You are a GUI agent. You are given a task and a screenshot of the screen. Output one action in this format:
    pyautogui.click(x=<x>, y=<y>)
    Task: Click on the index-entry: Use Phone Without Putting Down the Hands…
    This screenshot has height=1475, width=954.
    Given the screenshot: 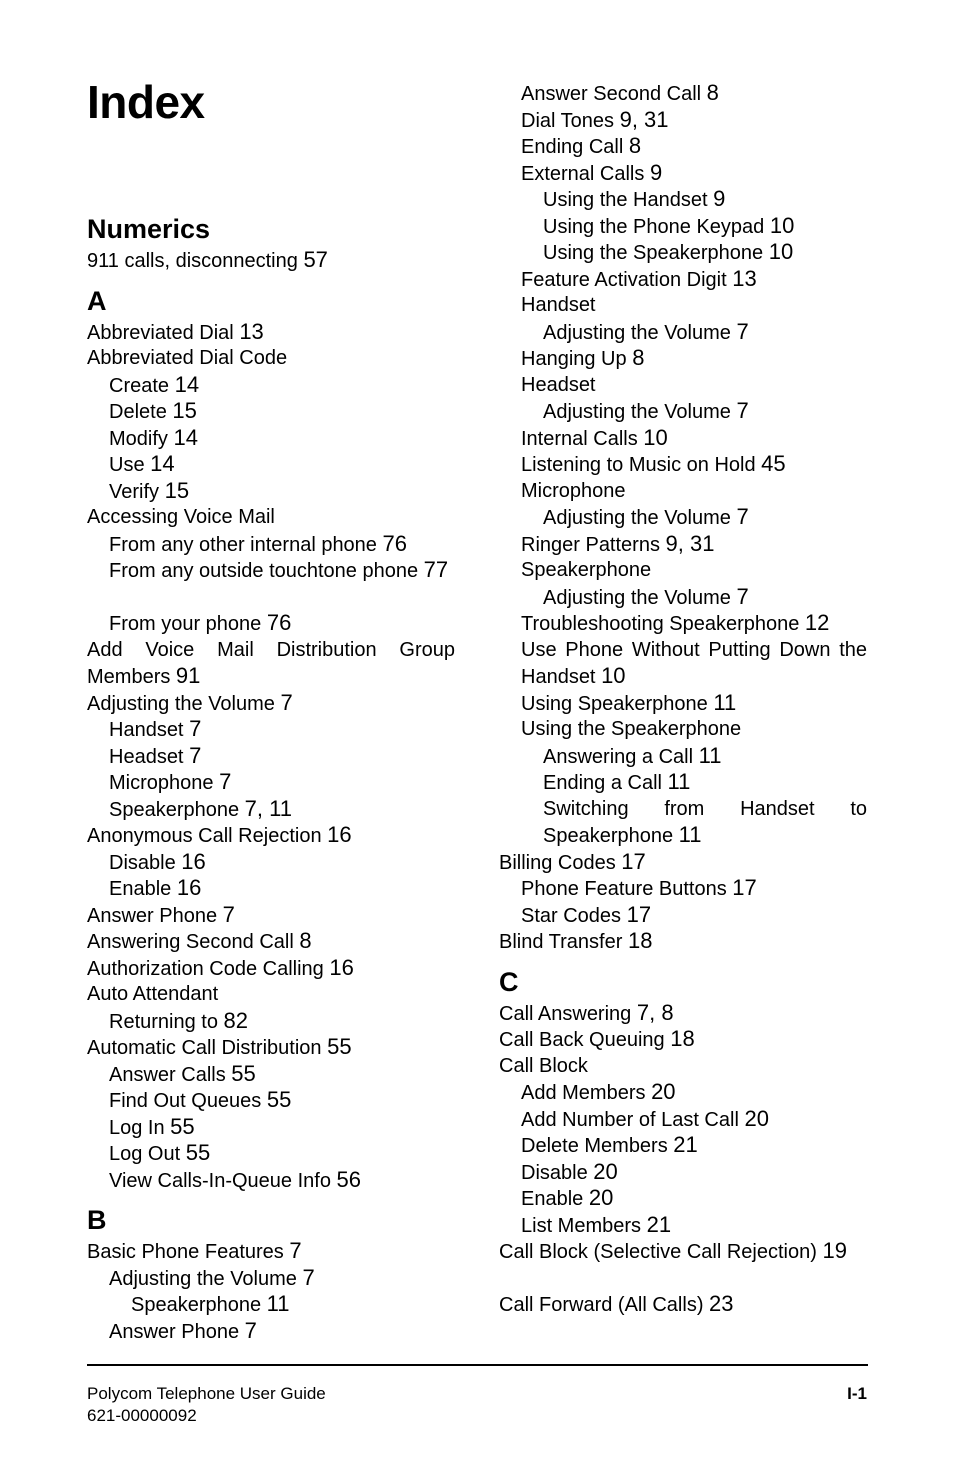 What is the action you would take?
    pyautogui.click(x=694, y=664)
    